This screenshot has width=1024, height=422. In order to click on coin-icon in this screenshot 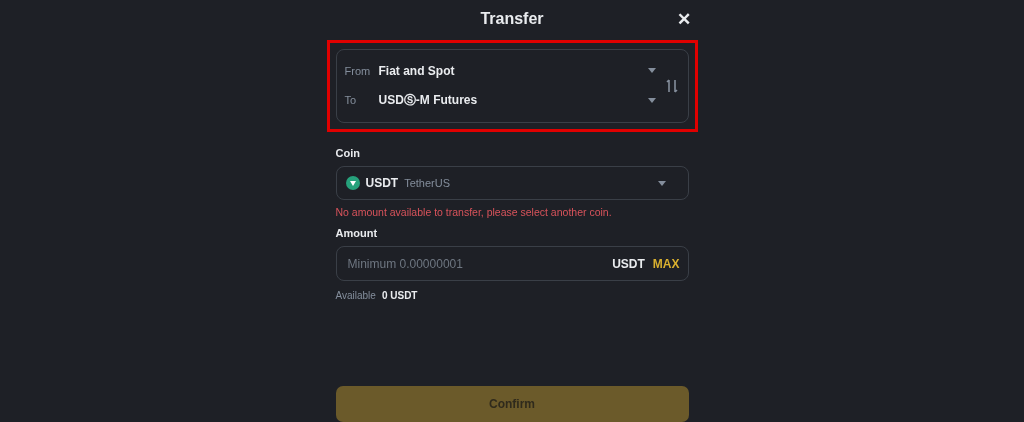, I will do `click(352, 183)`.